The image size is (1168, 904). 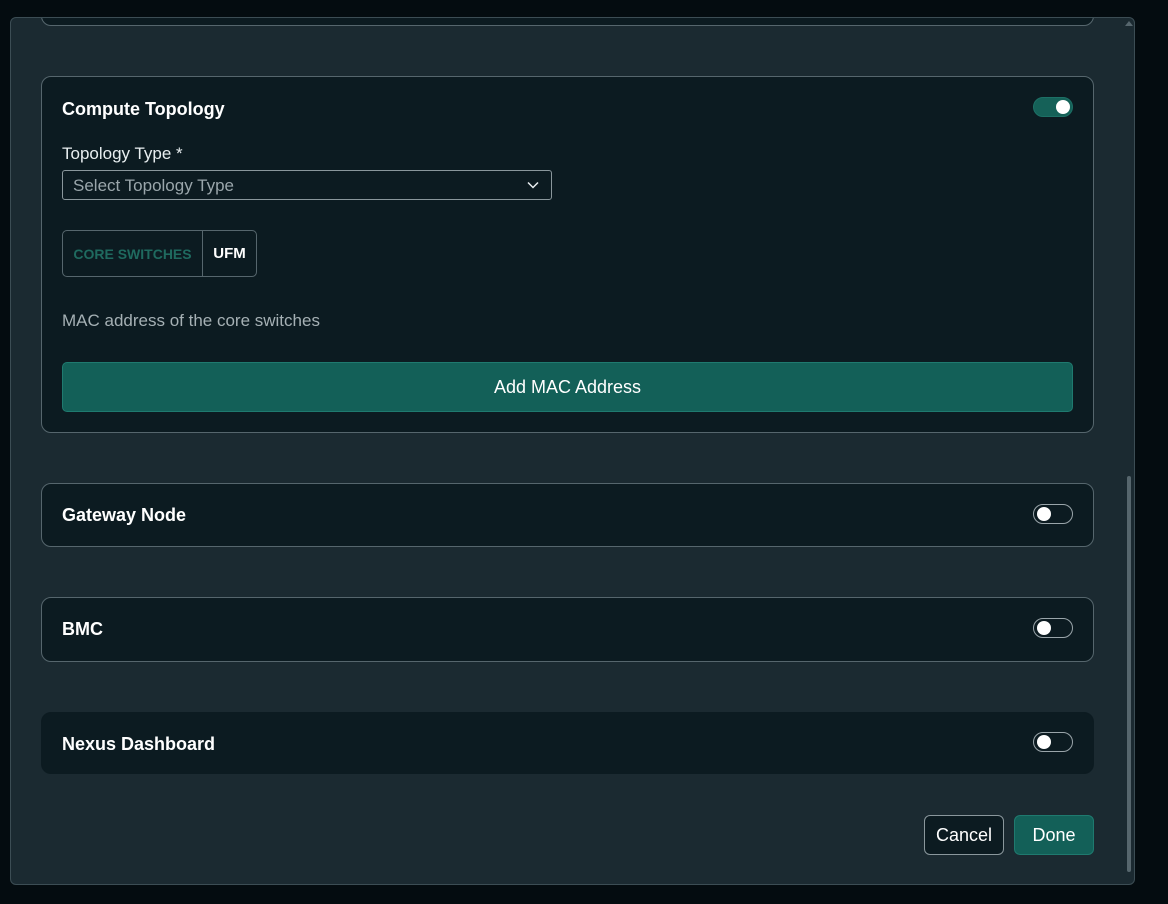 What do you see at coordinates (1053, 514) in the screenshot?
I see `gateway-node-toggle` at bounding box center [1053, 514].